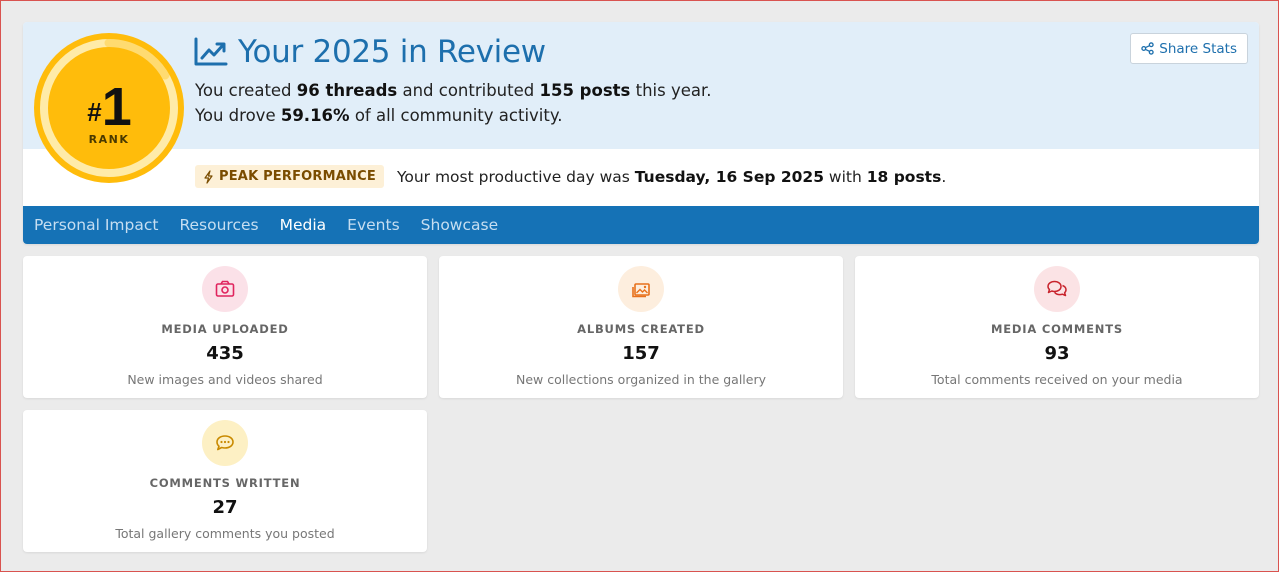 The image size is (1279, 572). Describe the element at coordinates (459, 225) in the screenshot. I see `tab-showcase: Showcase` at that location.